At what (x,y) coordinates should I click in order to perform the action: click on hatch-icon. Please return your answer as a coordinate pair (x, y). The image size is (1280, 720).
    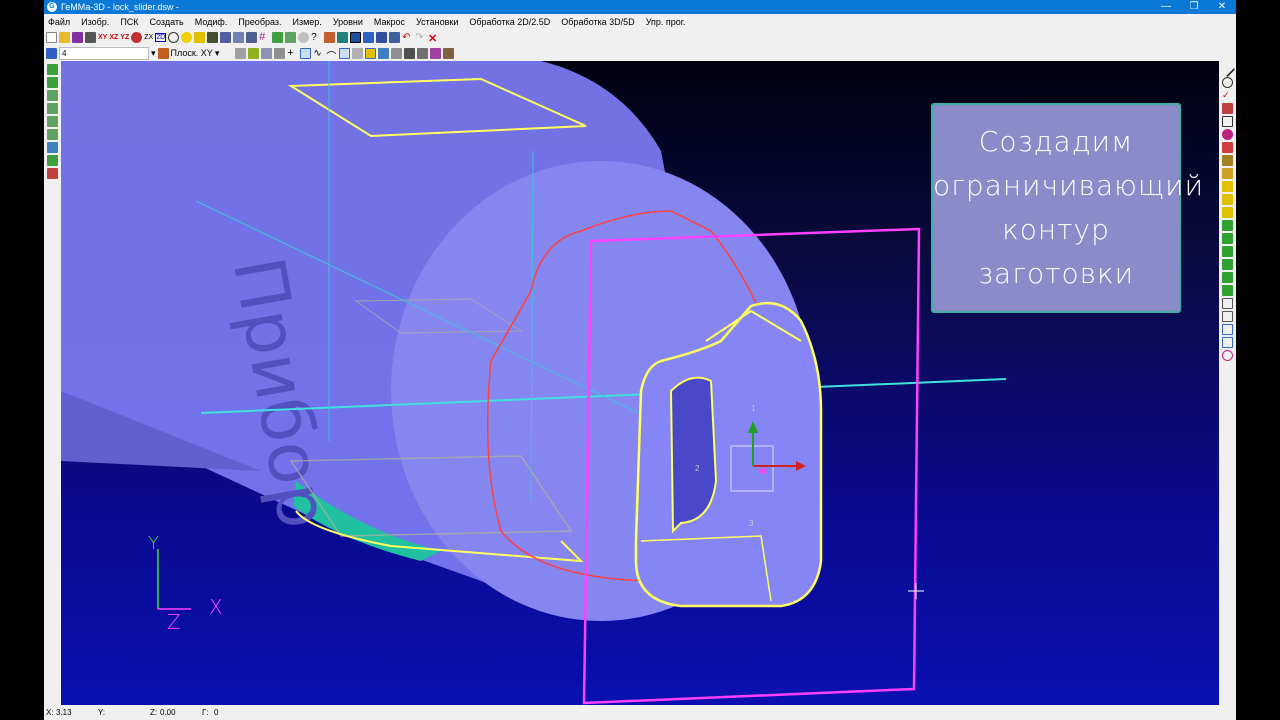
    Looking at the image, I should click on (280, 53).